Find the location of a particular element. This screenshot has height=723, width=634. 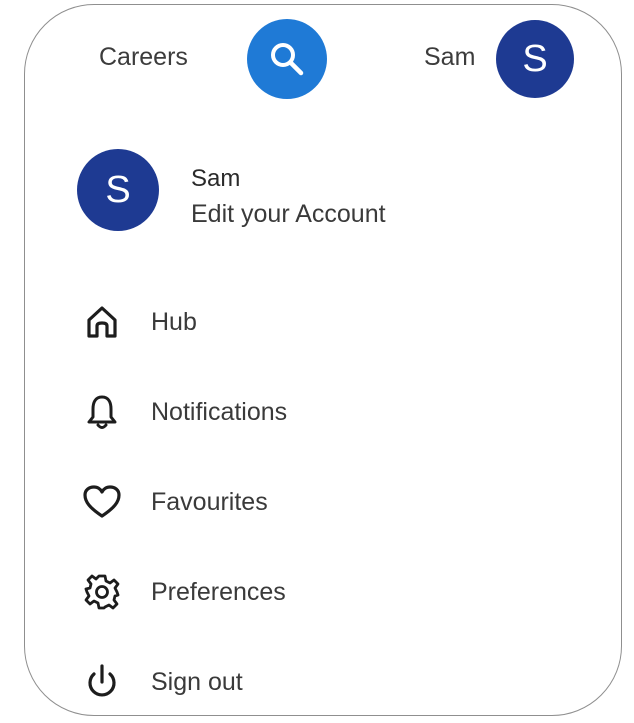

menu-item-label: Sign out is located at coordinates (197, 681).